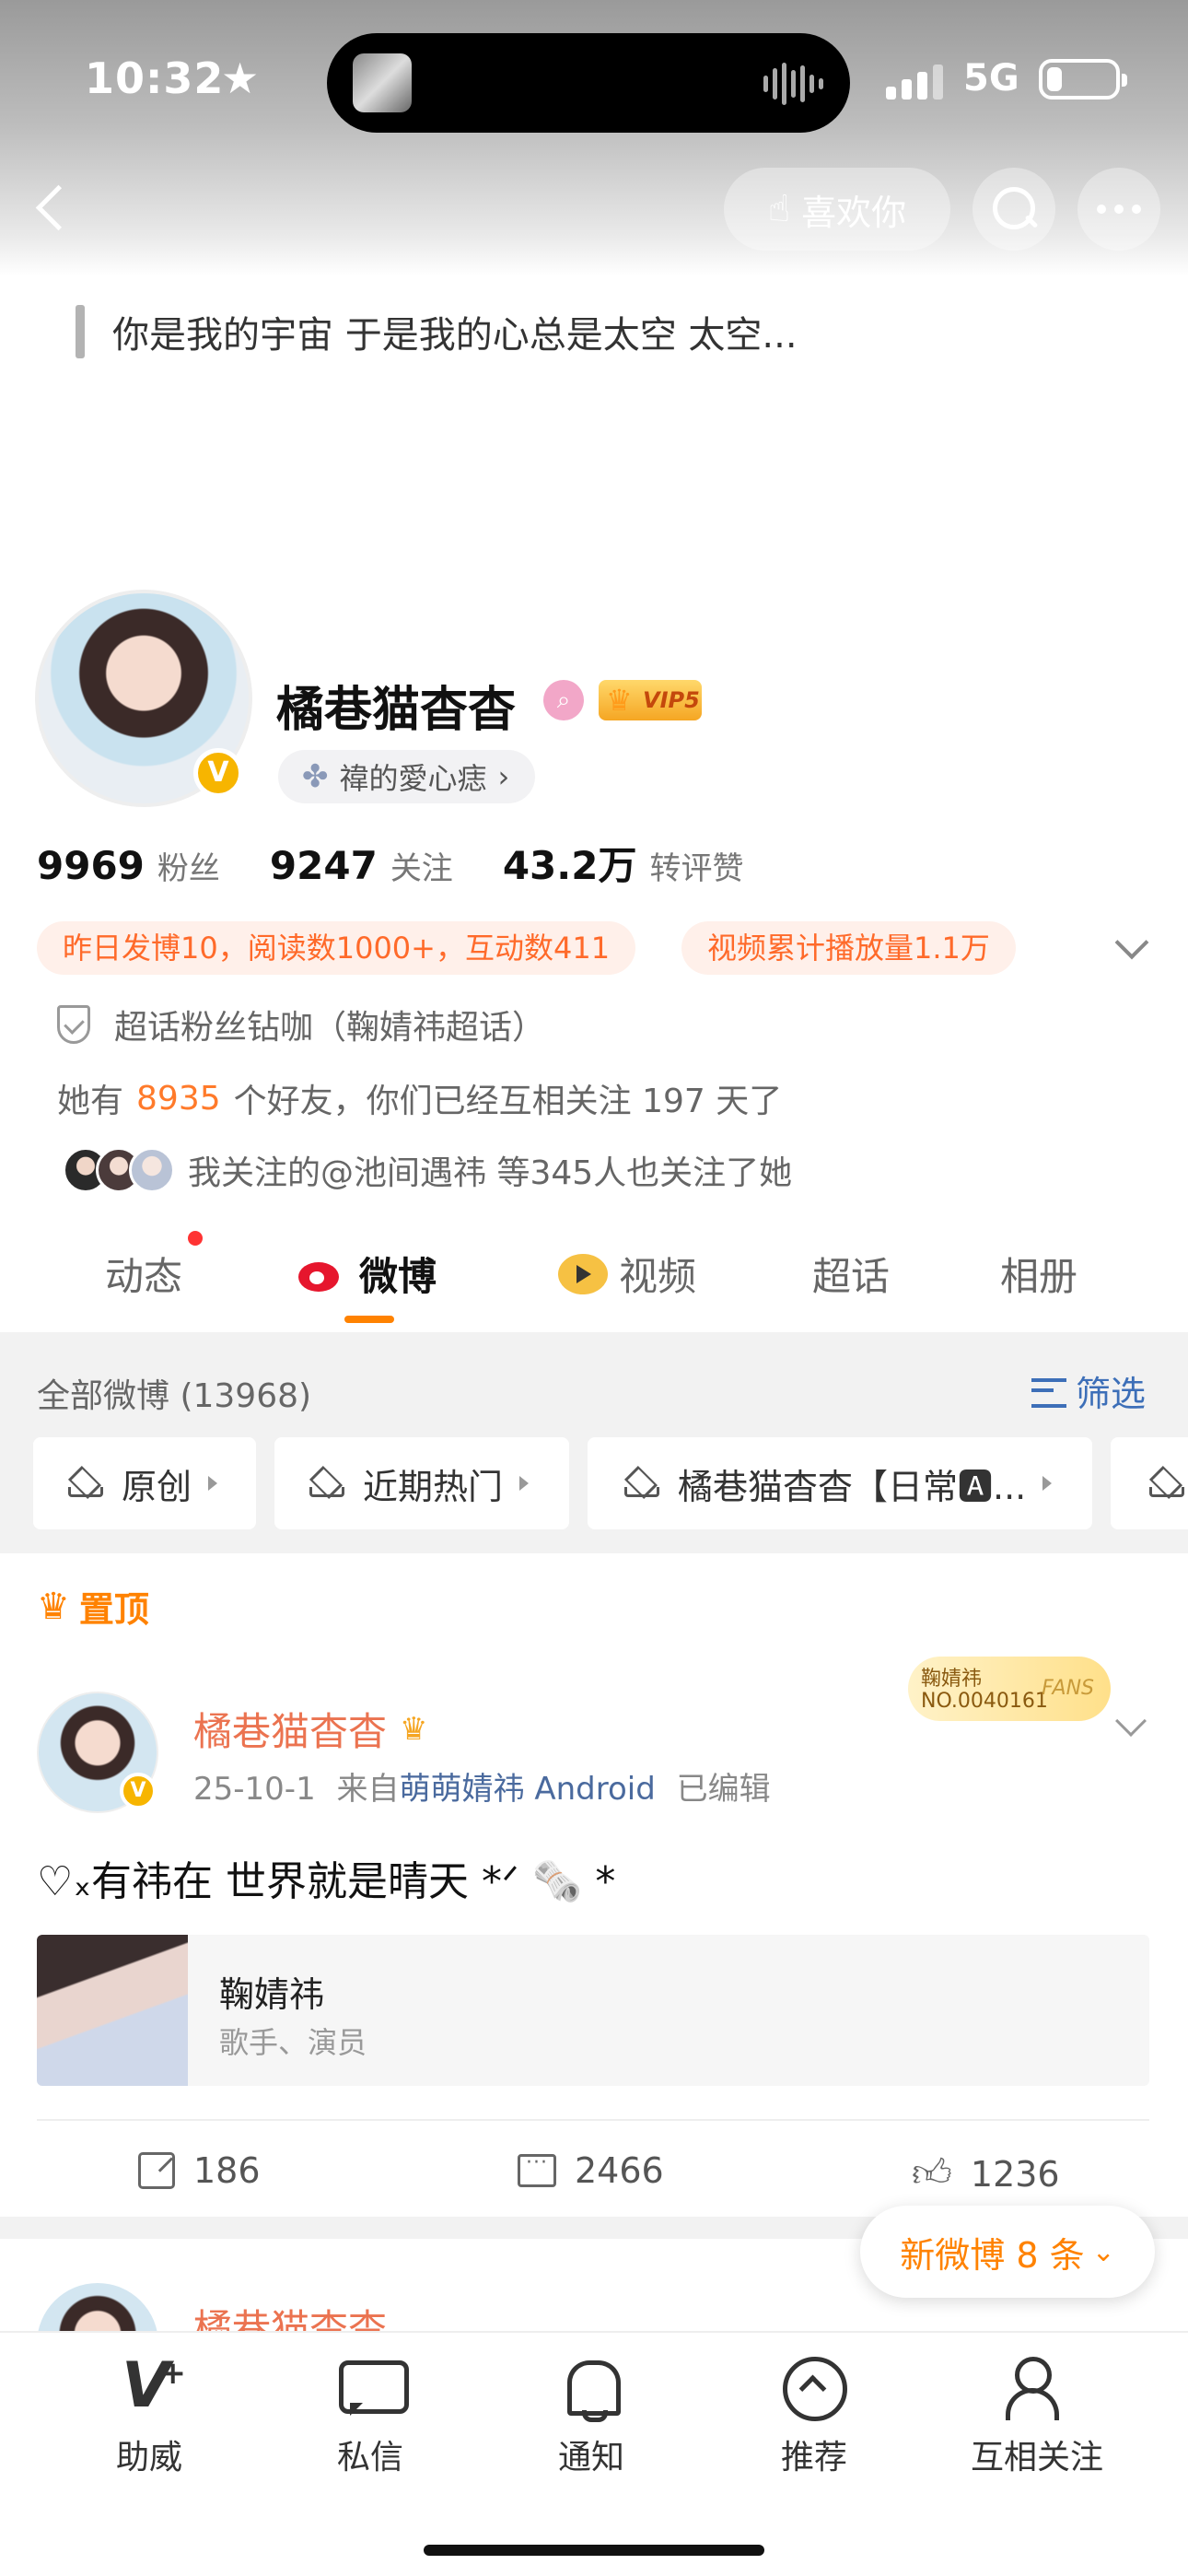  What do you see at coordinates (368, 1789) in the screenshot?
I see `post-from-label: 来自` at bounding box center [368, 1789].